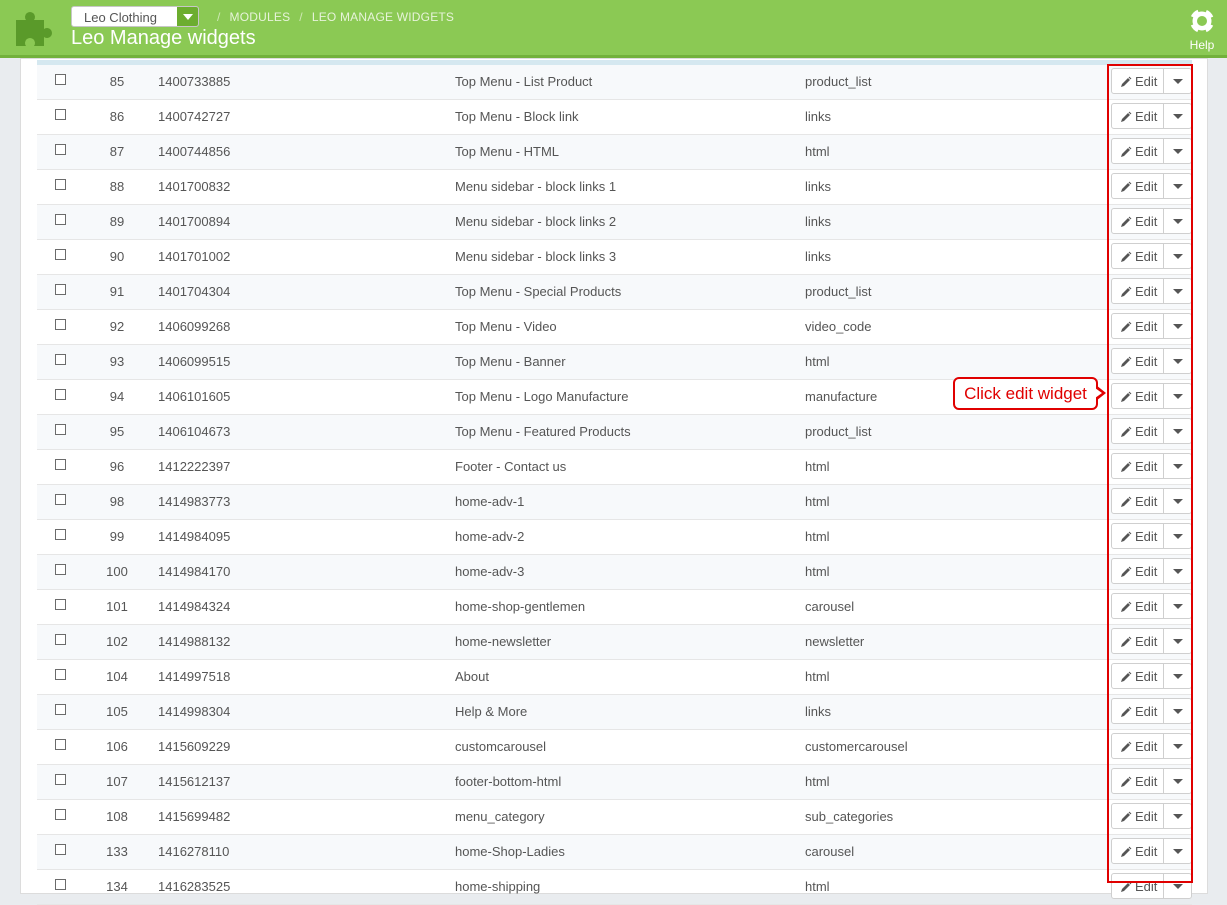 This screenshot has width=1227, height=905. Describe the element at coordinates (260, 17) in the screenshot. I see `breadcrumb-modules: MODULES` at that location.